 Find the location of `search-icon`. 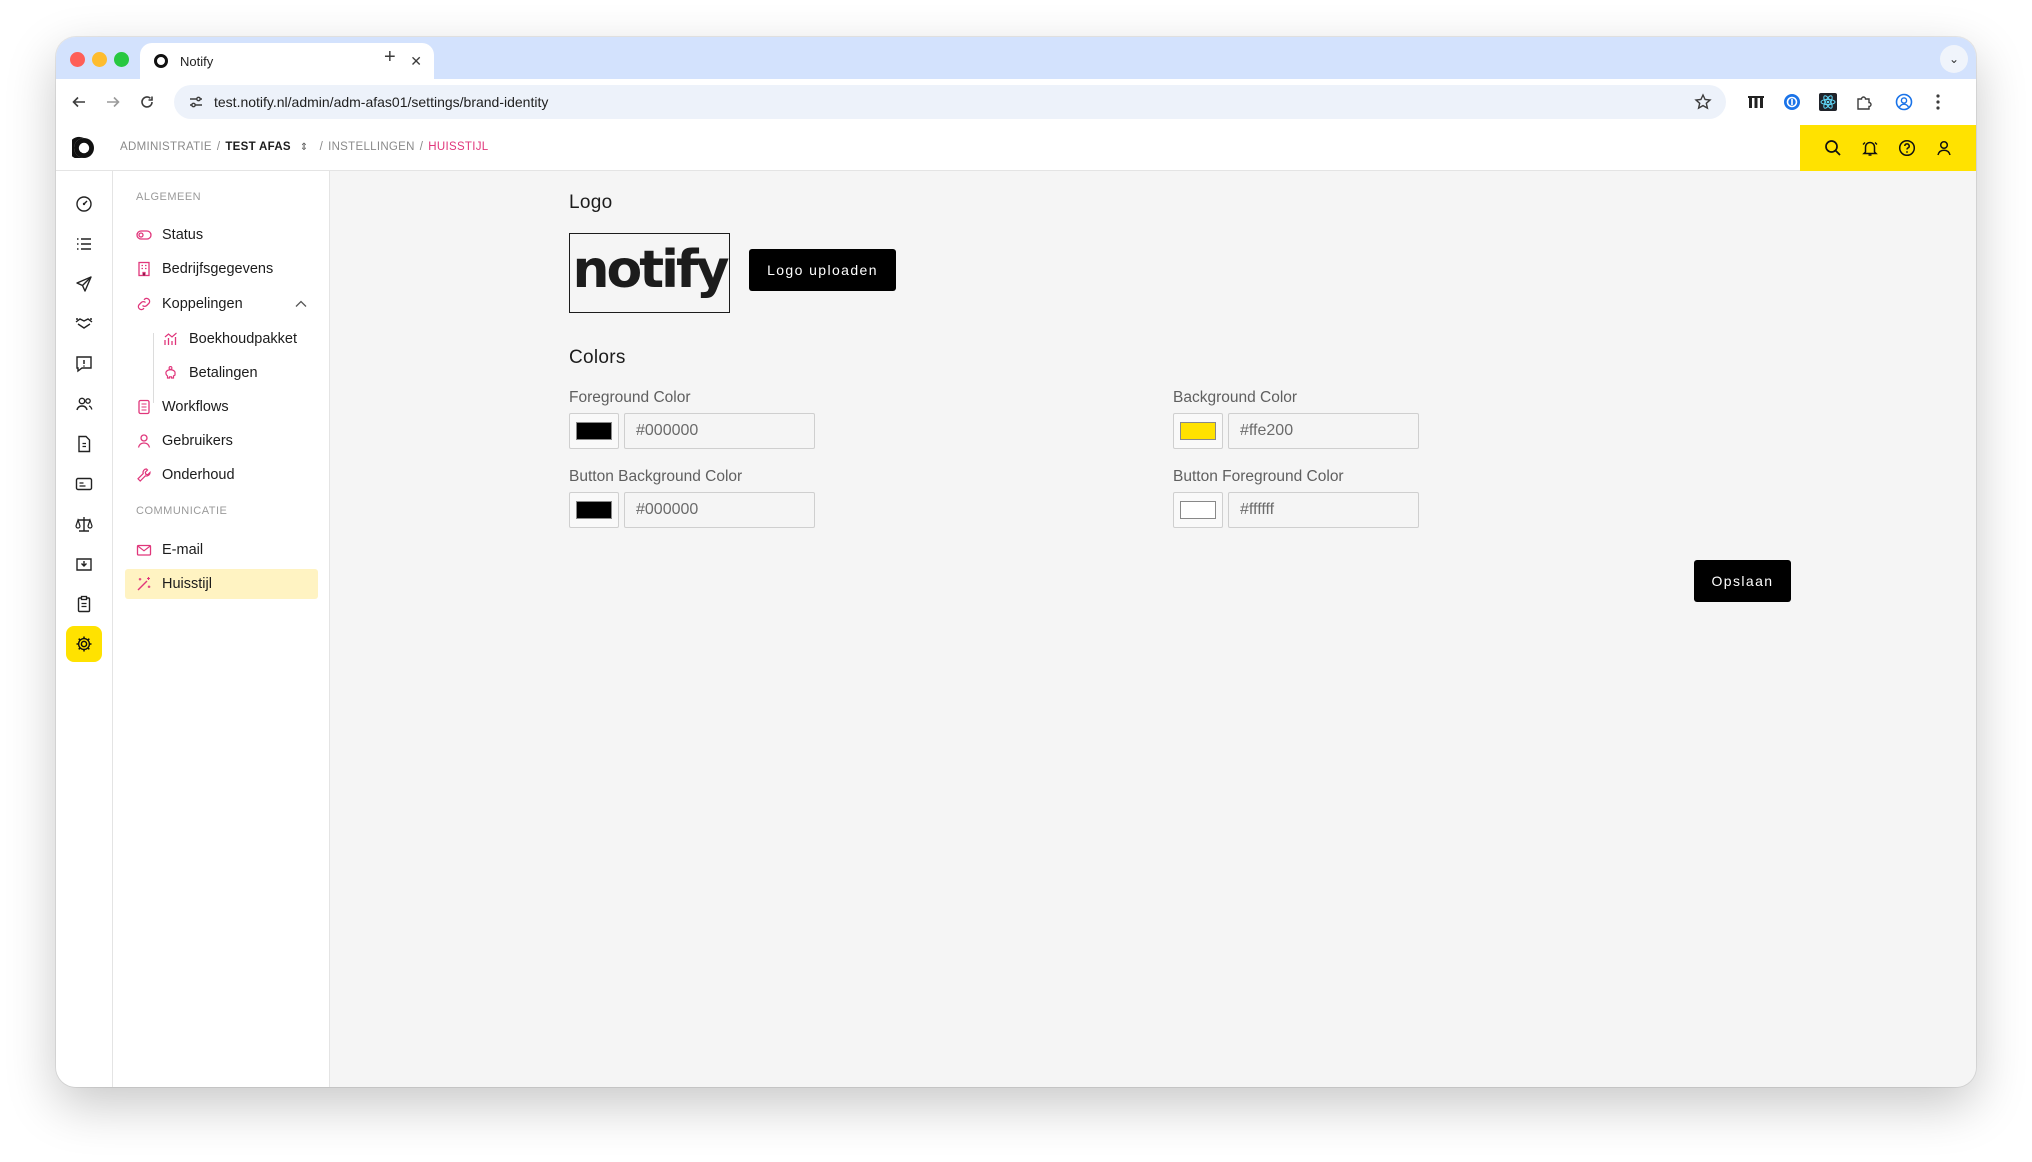

search-icon is located at coordinates (1833, 148).